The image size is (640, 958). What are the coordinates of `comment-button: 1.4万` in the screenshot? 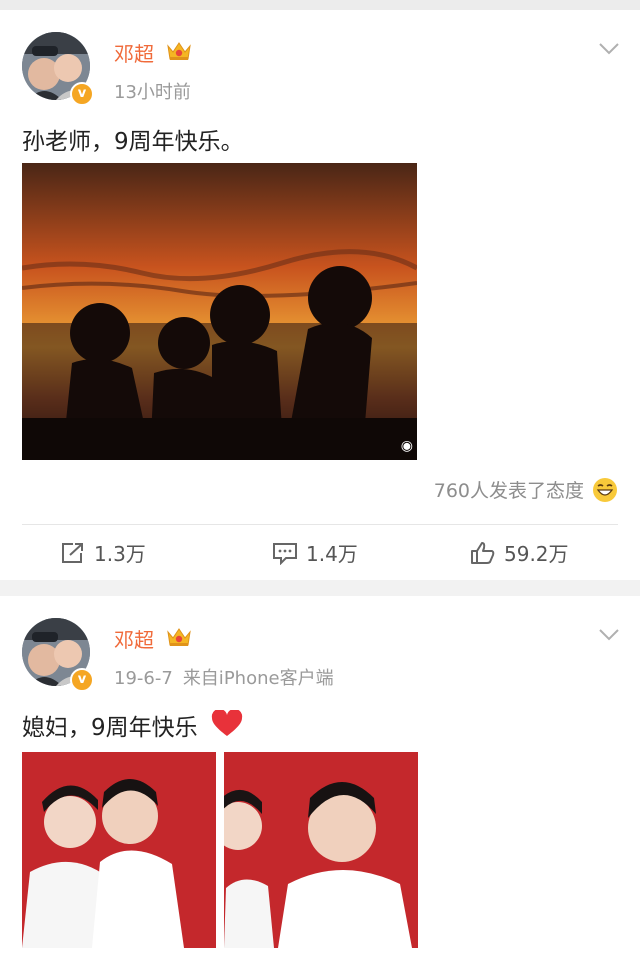 It's located at (315, 552).